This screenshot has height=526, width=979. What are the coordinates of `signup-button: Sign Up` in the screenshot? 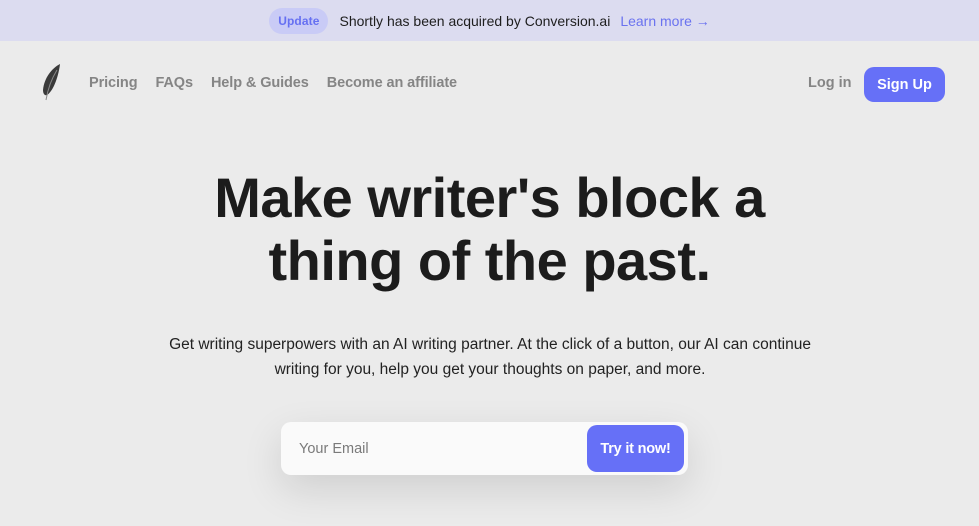 It's located at (904, 84).